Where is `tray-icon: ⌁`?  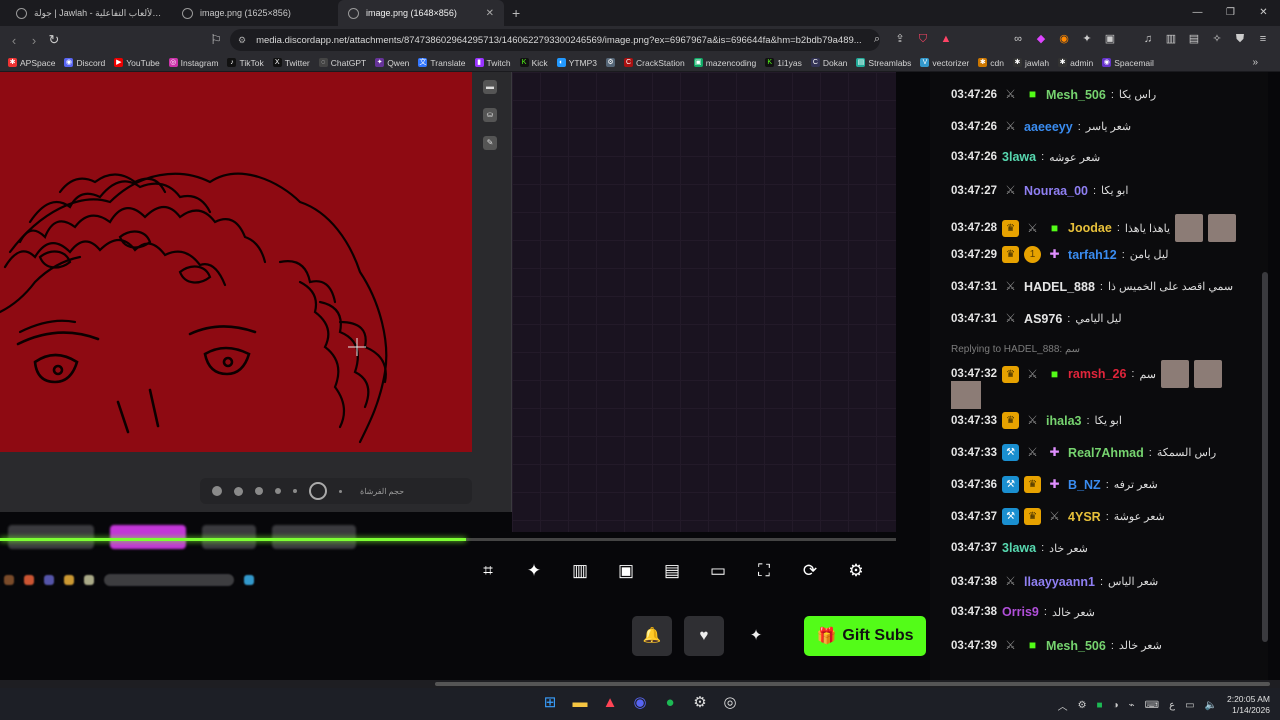
tray-icon: ⌁ is located at coordinates (1132, 705).